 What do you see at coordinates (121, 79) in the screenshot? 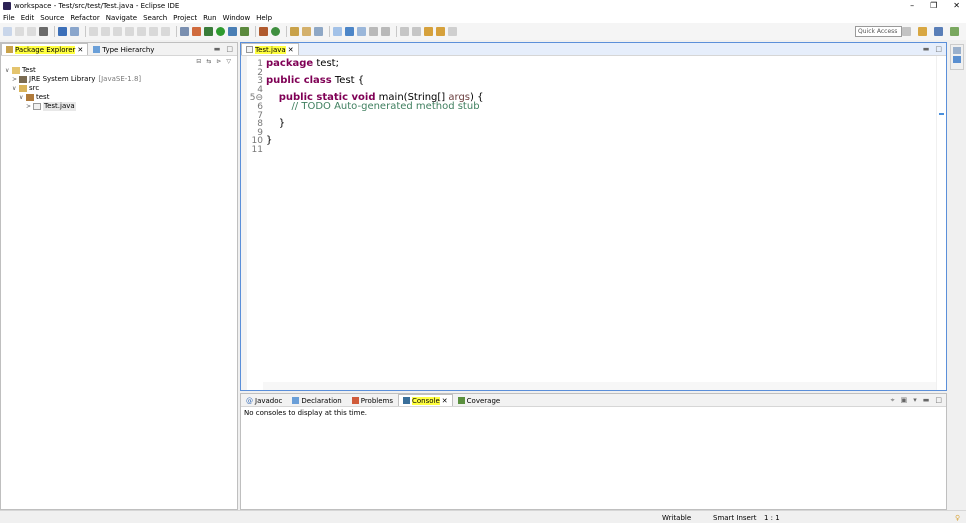
I see `tree-item: > JRE System Library [JavaSE-1.8]` at bounding box center [121, 79].